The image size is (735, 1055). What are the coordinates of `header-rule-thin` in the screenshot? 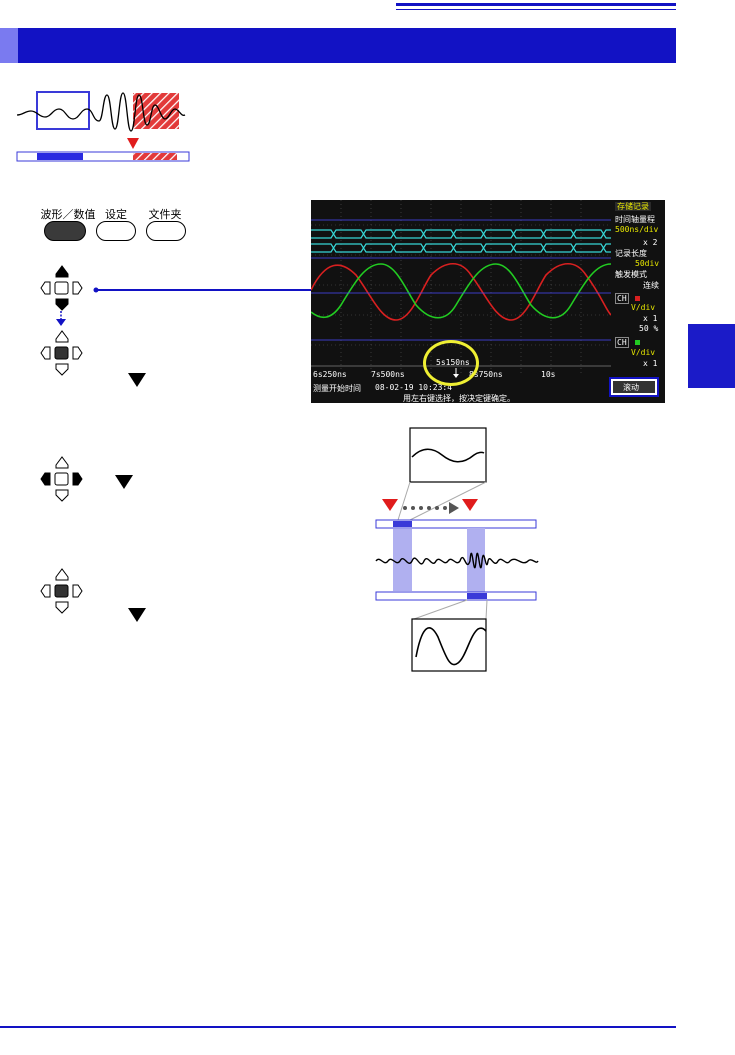 It's located at (536, 9).